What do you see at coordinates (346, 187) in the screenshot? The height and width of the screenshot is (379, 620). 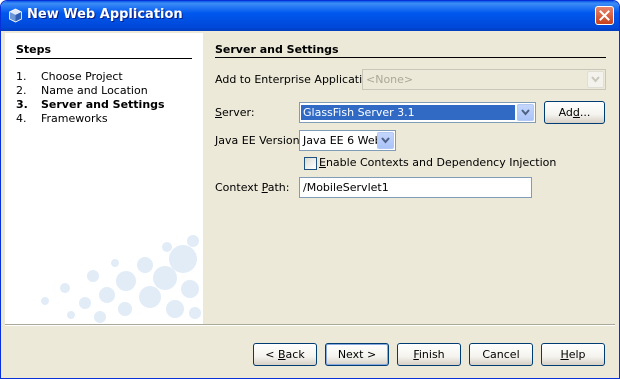 I see `context-path-value: /MobileServlet1` at bounding box center [346, 187].